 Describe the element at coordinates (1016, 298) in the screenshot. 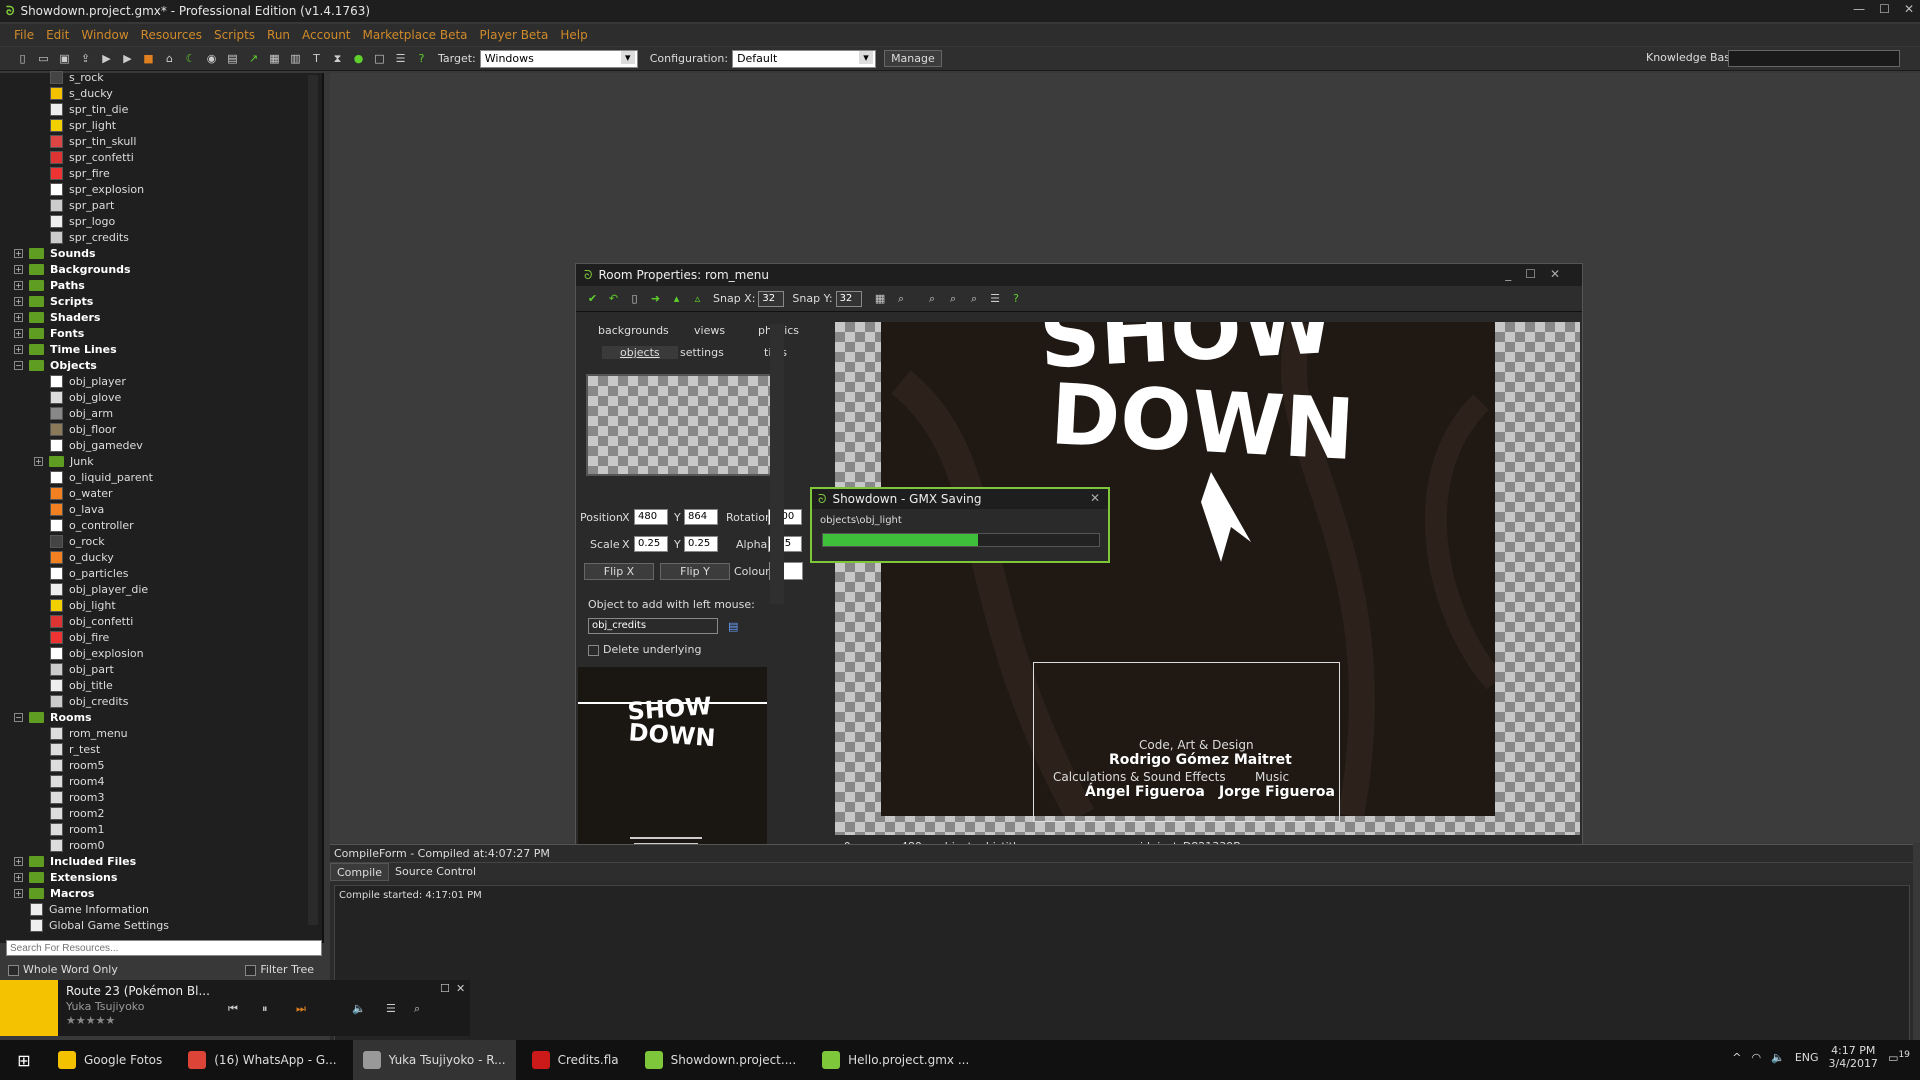

I see `room-help-icon: ?` at that location.